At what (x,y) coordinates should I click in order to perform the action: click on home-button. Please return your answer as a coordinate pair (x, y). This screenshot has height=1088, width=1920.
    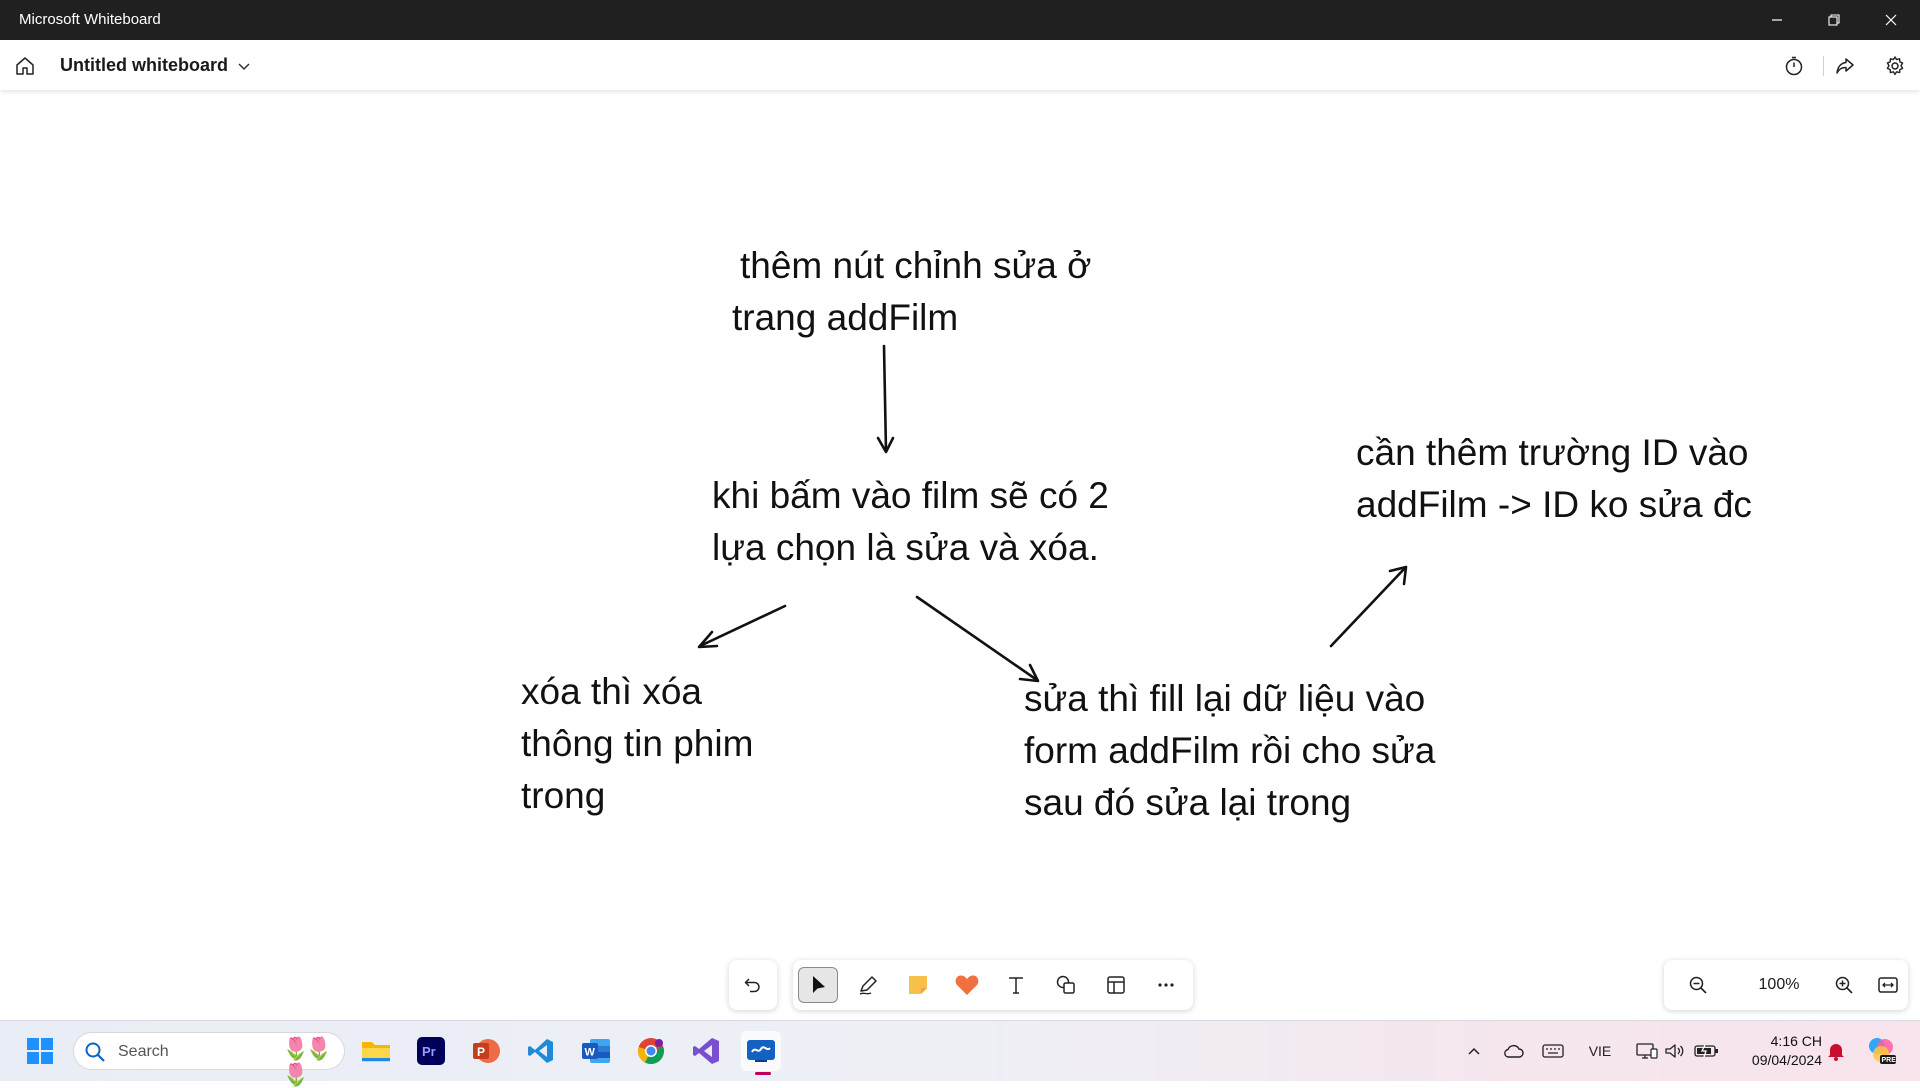
    Looking at the image, I should click on (25, 66).